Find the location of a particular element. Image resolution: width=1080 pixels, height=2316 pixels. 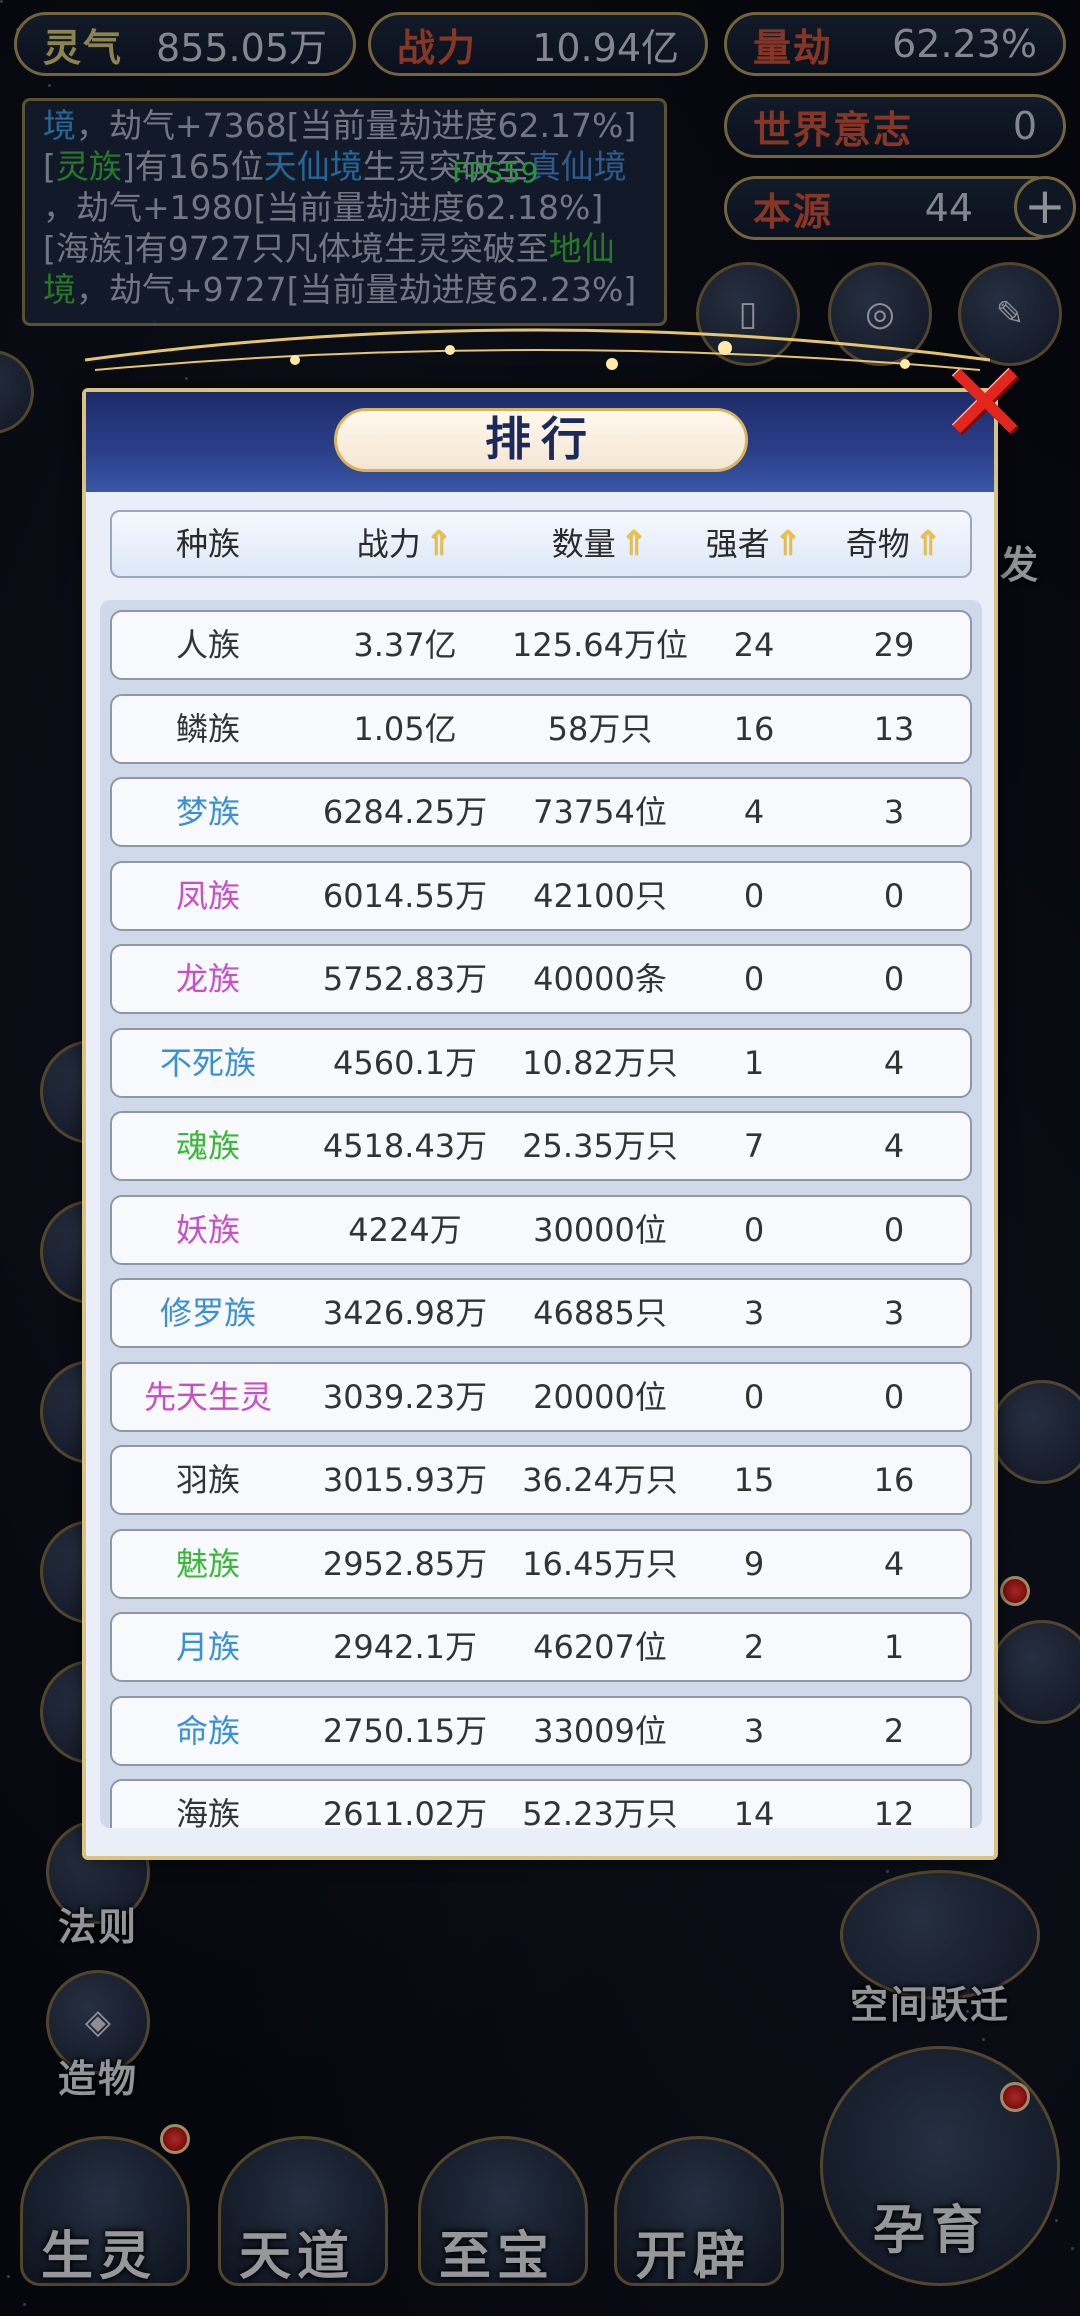

power-cell: 6014.55万 is located at coordinates (405, 895).